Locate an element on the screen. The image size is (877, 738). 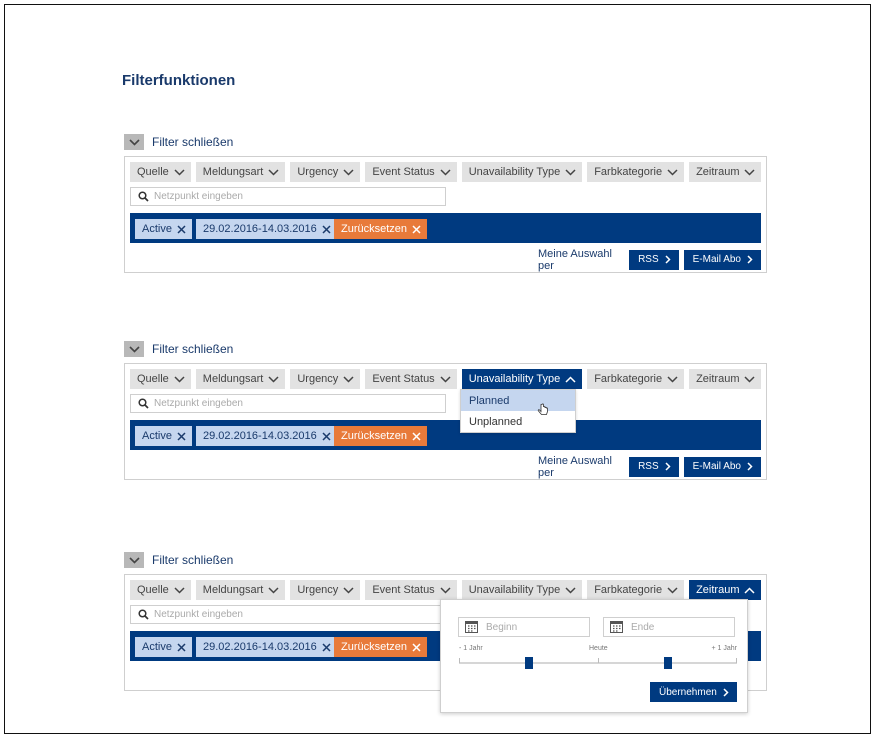
begin-date-field: Beginn is located at coordinates (524, 627).